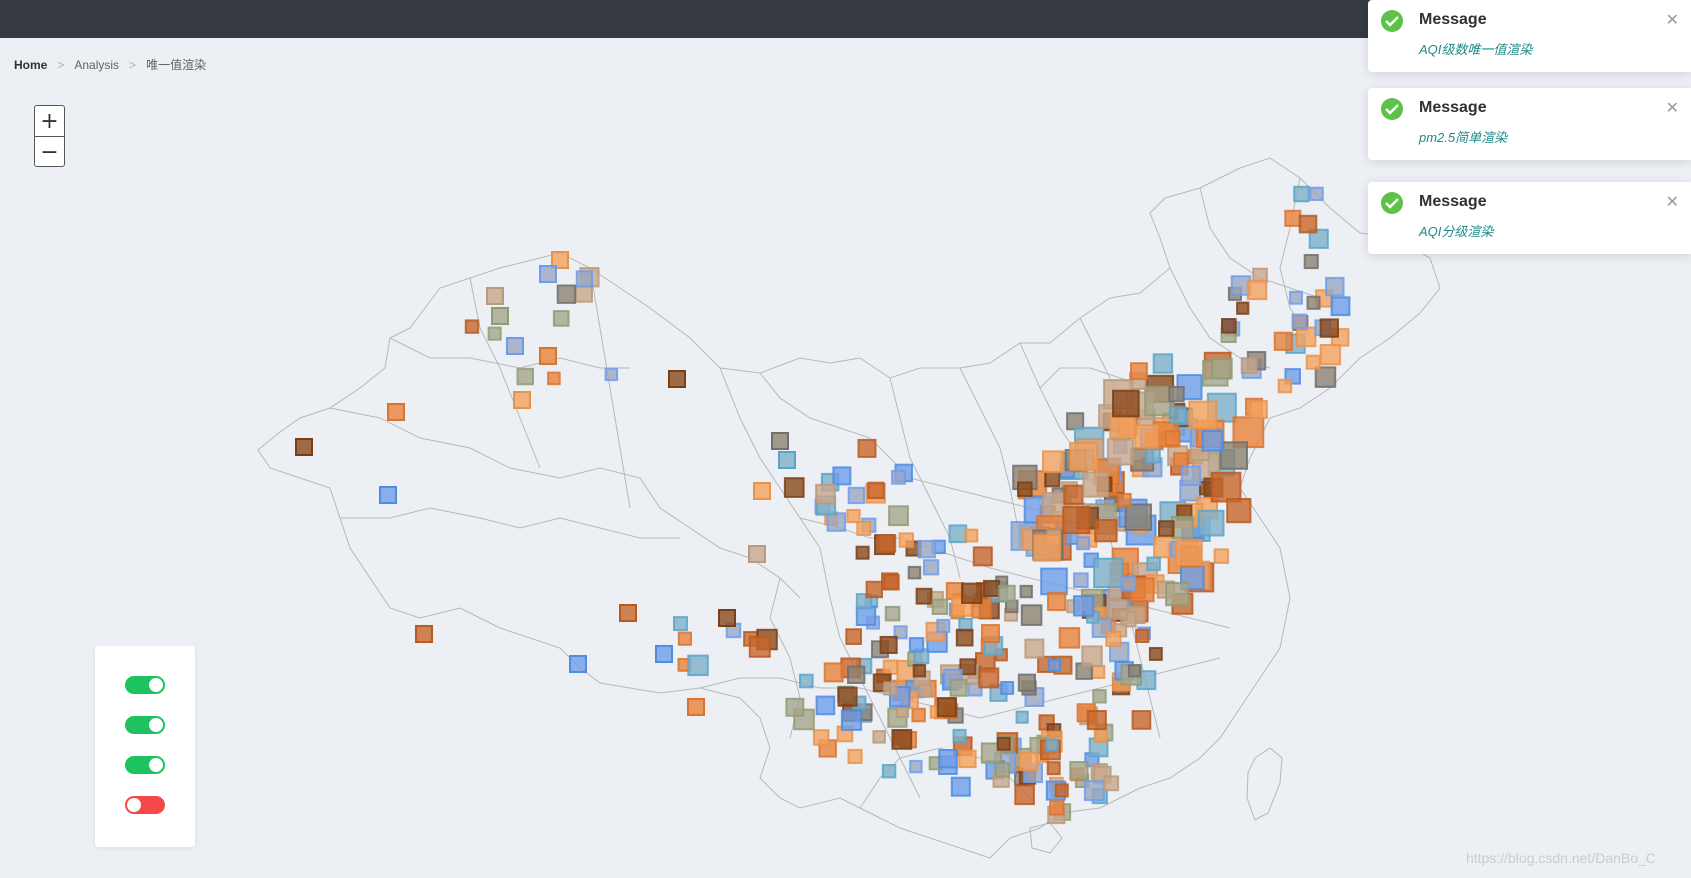 The image size is (1691, 878). I want to click on layer-toggle-fourth, so click(145, 805).